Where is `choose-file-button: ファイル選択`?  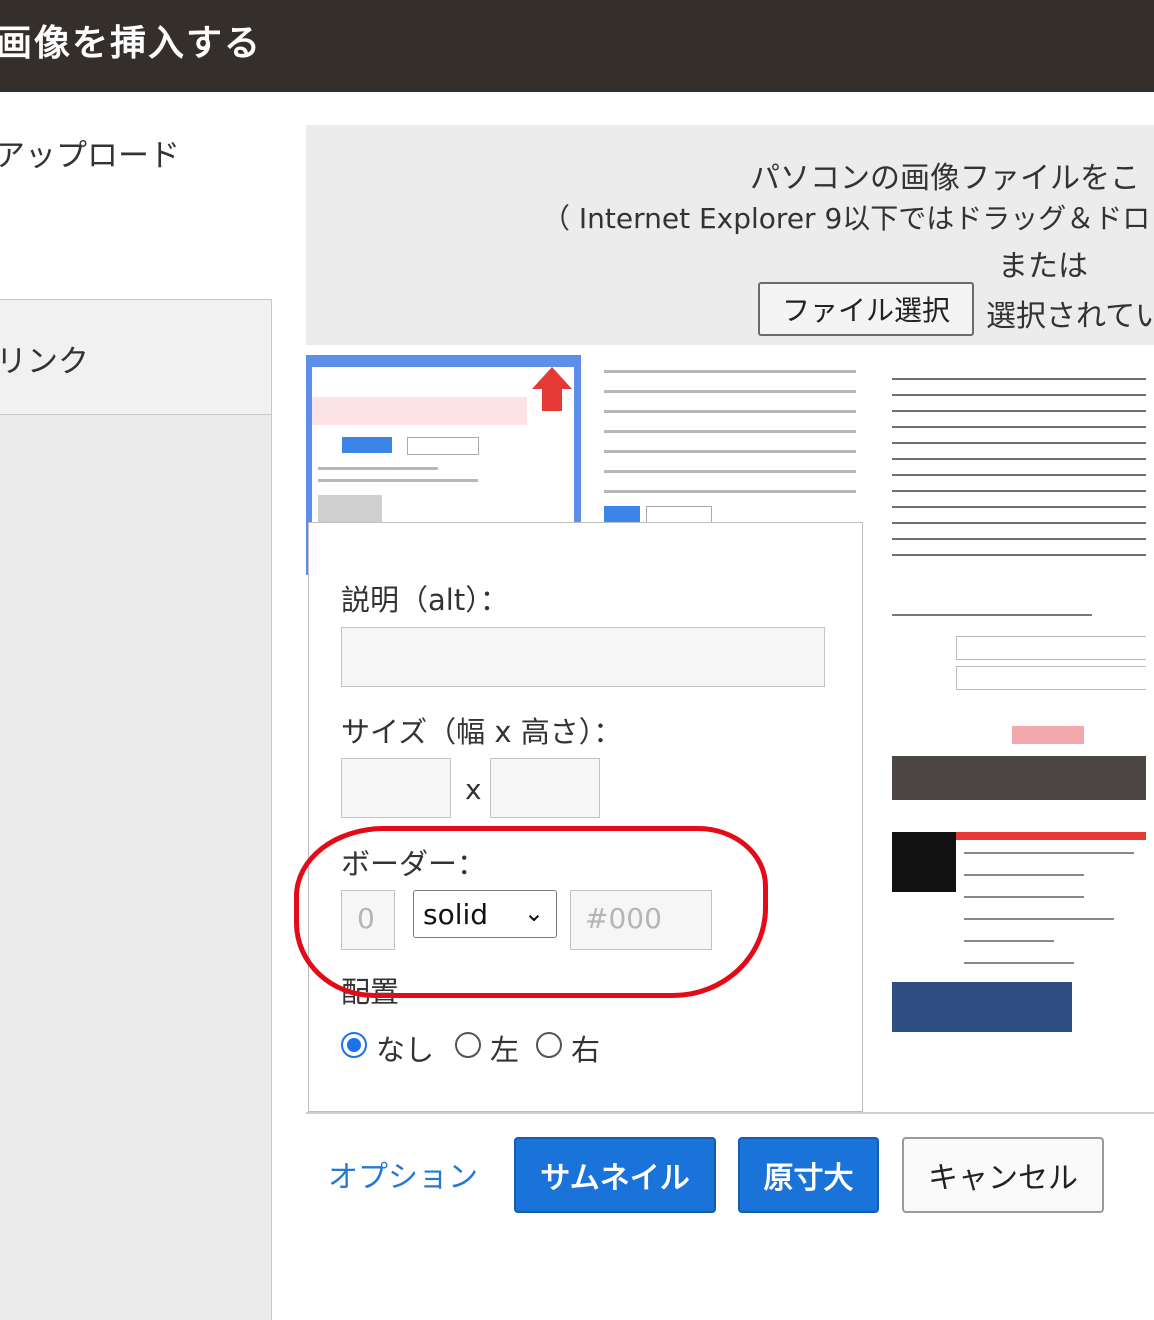
choose-file-button: ファイル選択 is located at coordinates (866, 309).